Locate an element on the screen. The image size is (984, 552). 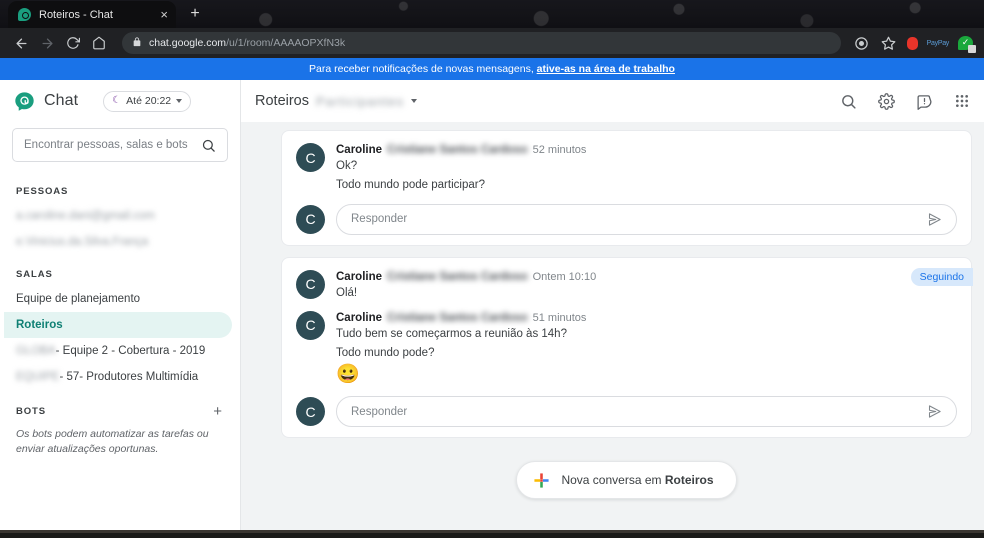
pocket-extension-icon is located at coordinates (912, 43).